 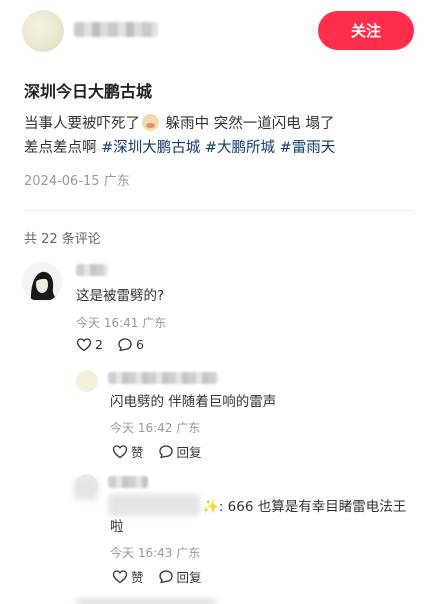 I want to click on comment-meta: 今天 16:42 广东, so click(x=155, y=427).